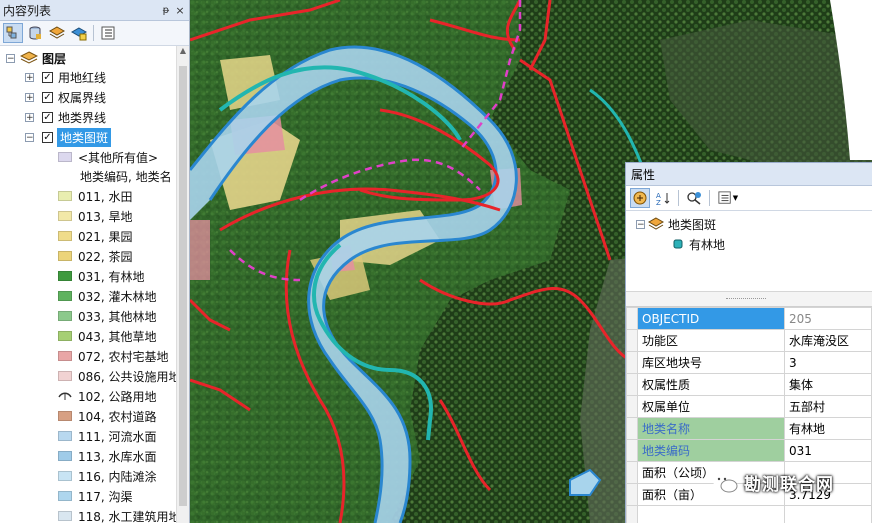 This screenshot has width=872, height=523. Describe the element at coordinates (95, 196) in the screenshot. I see `legend-item: 011, 水田` at that location.